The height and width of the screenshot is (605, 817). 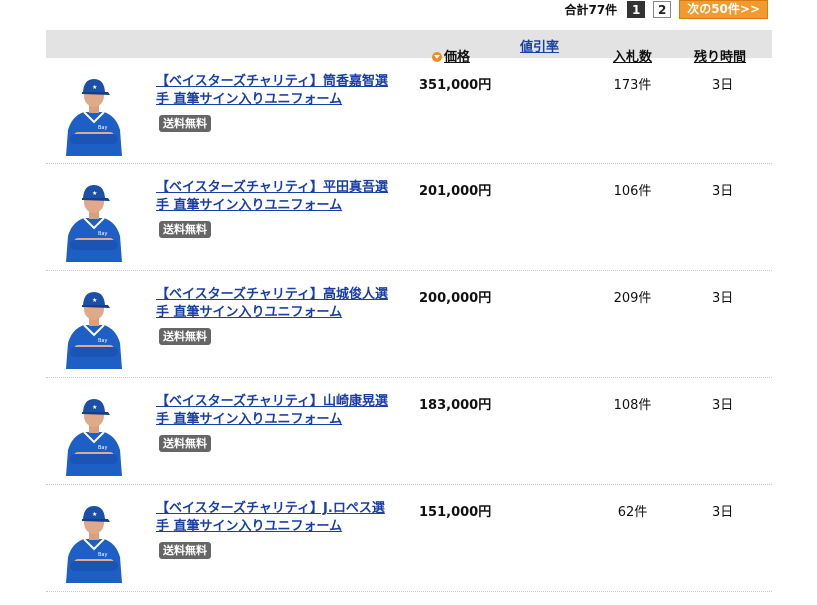 I want to click on result-total: 合計77件, so click(x=591, y=10).